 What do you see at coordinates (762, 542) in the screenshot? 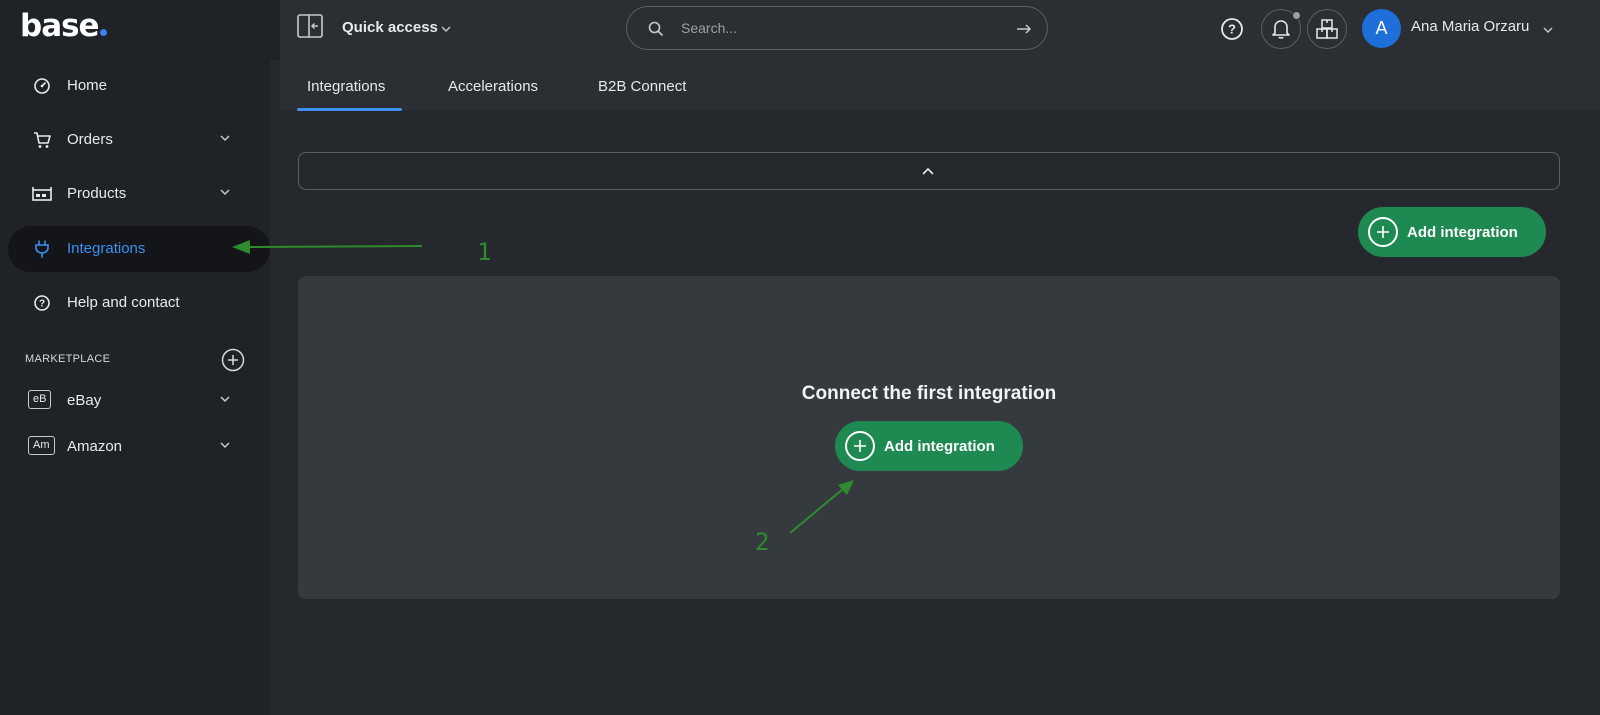
I see `annotation-label-2: 2` at bounding box center [762, 542].